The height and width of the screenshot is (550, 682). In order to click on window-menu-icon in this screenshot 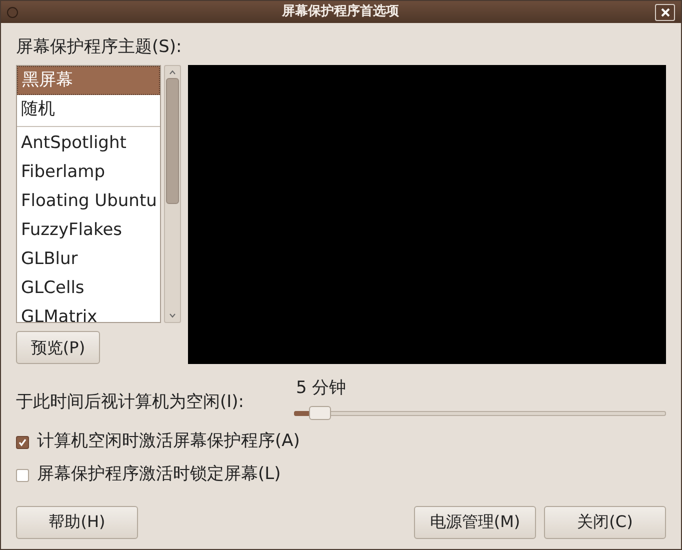, I will do `click(12, 12)`.